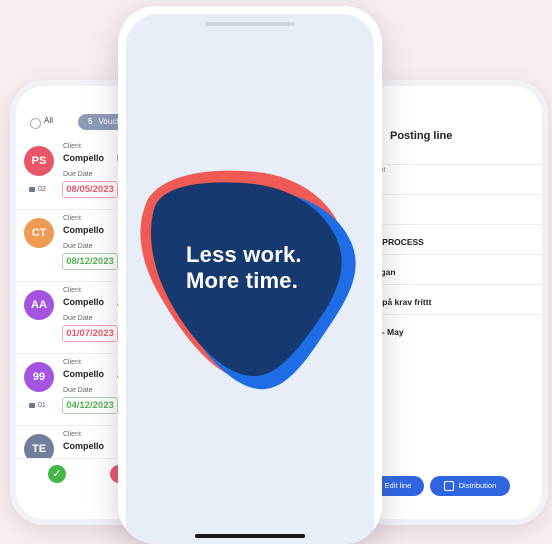 The width and height of the screenshot is (552, 544). What do you see at coordinates (42, 189) in the screenshot?
I see `comment-count-value: 02` at bounding box center [42, 189].